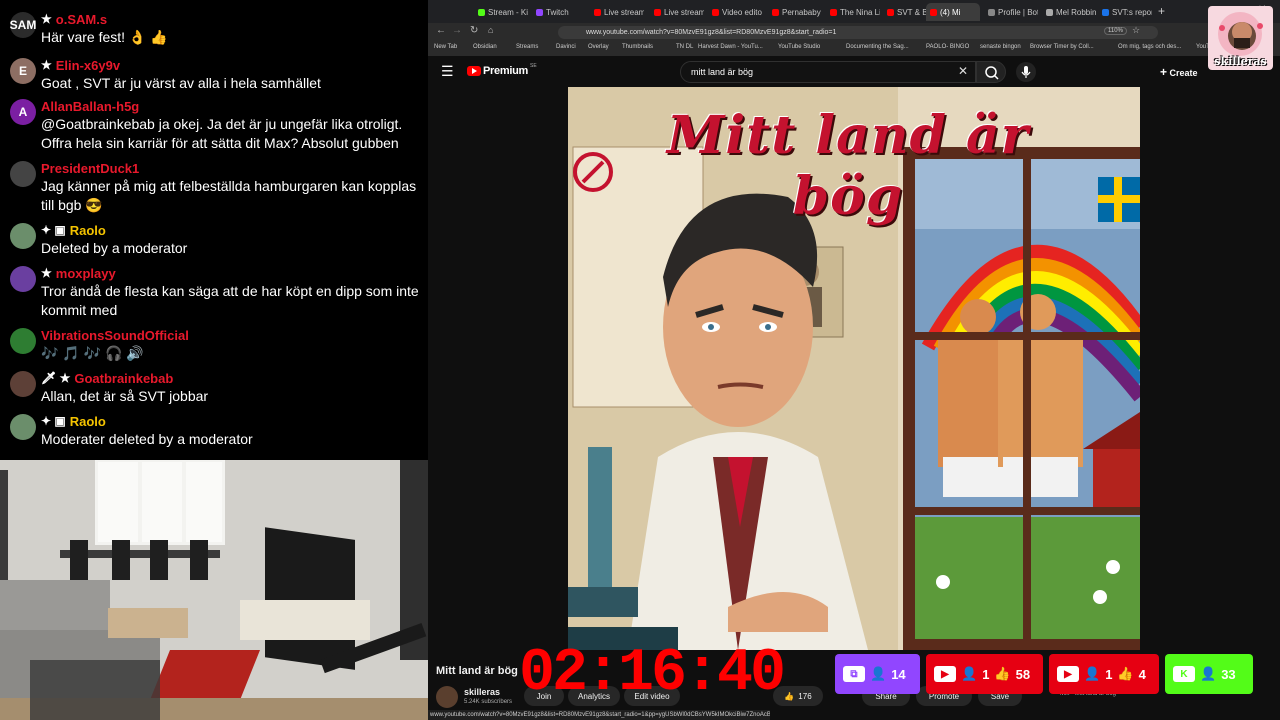  I want to click on search-input: mitt land är bög, so click(828, 72).